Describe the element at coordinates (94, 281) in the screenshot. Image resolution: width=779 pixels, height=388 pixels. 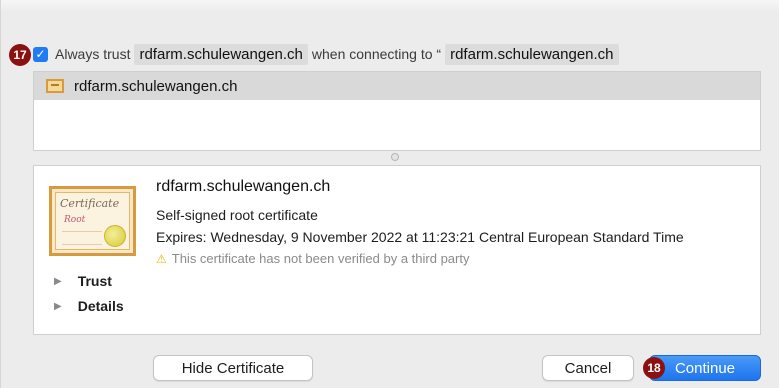
I see `trust-disclosure-label: Trust` at that location.